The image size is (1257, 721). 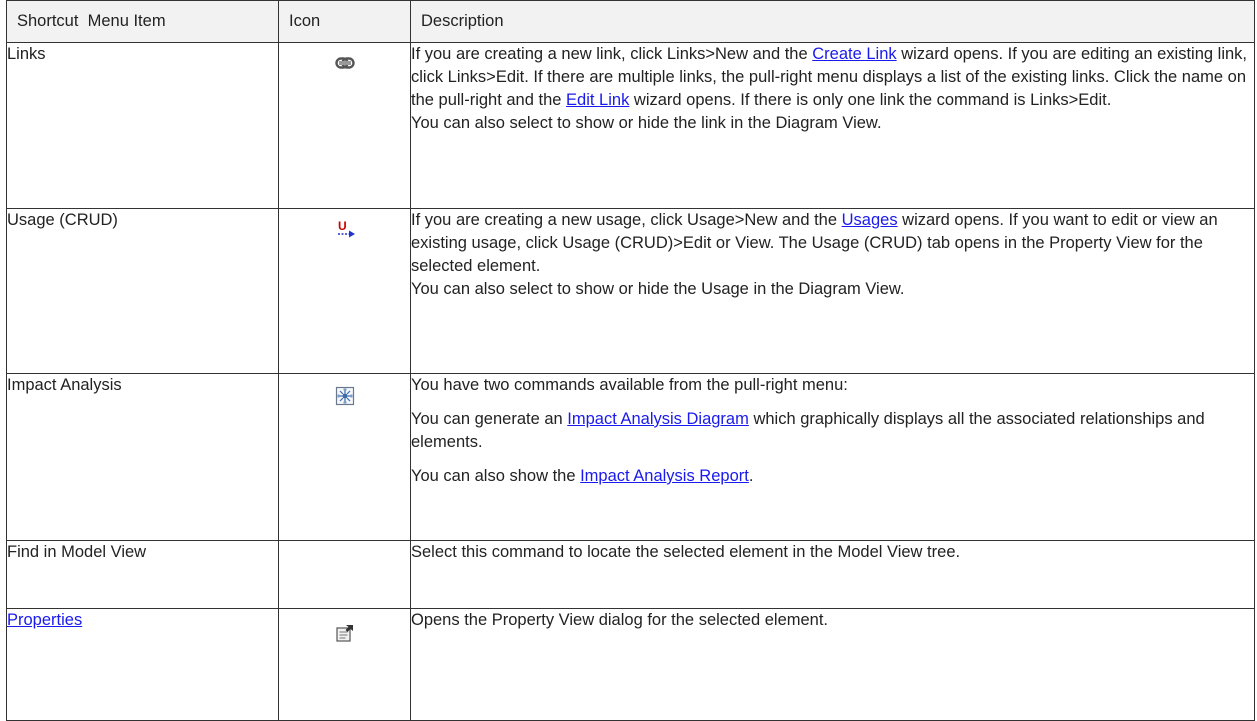 I want to click on impact-analysis-report-link: Impact Analysis Report, so click(x=664, y=476).